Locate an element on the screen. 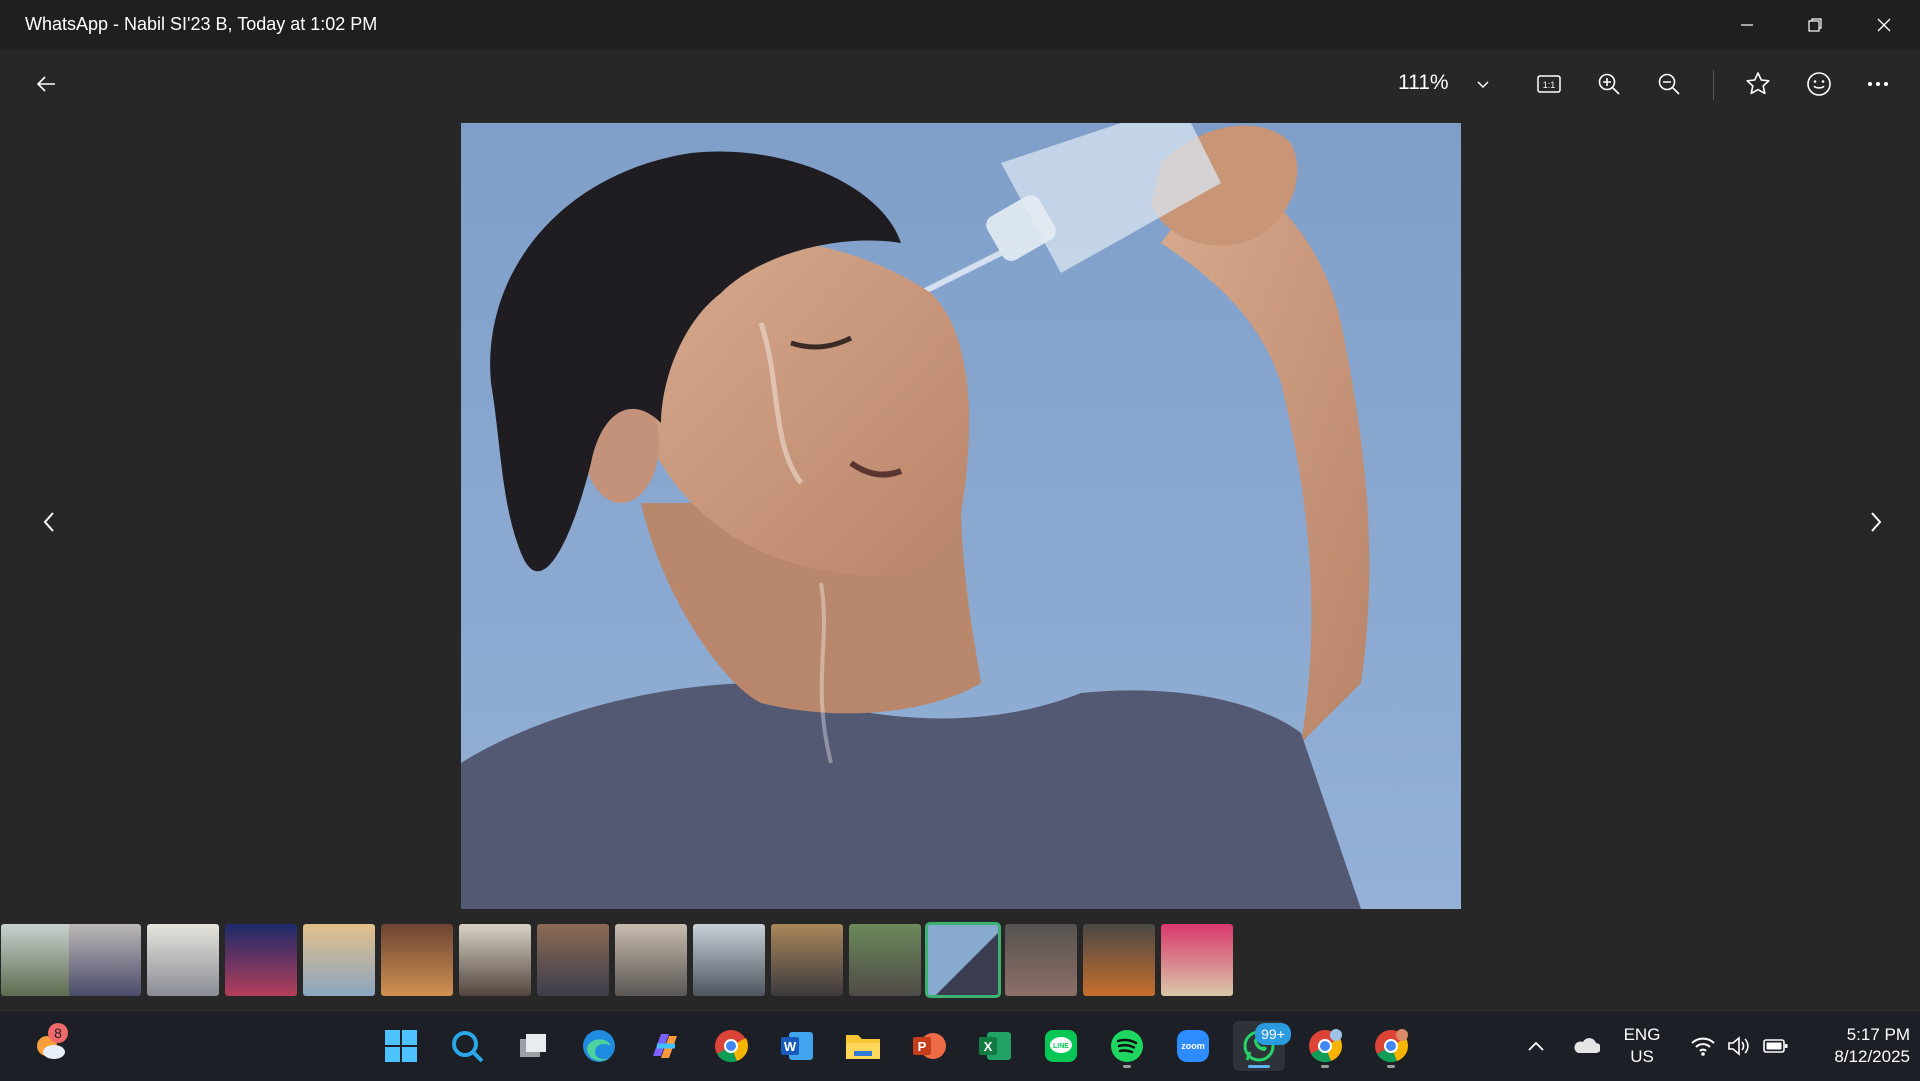 The image size is (1920, 1081). line-button: LINE is located at coordinates (1061, 1046).